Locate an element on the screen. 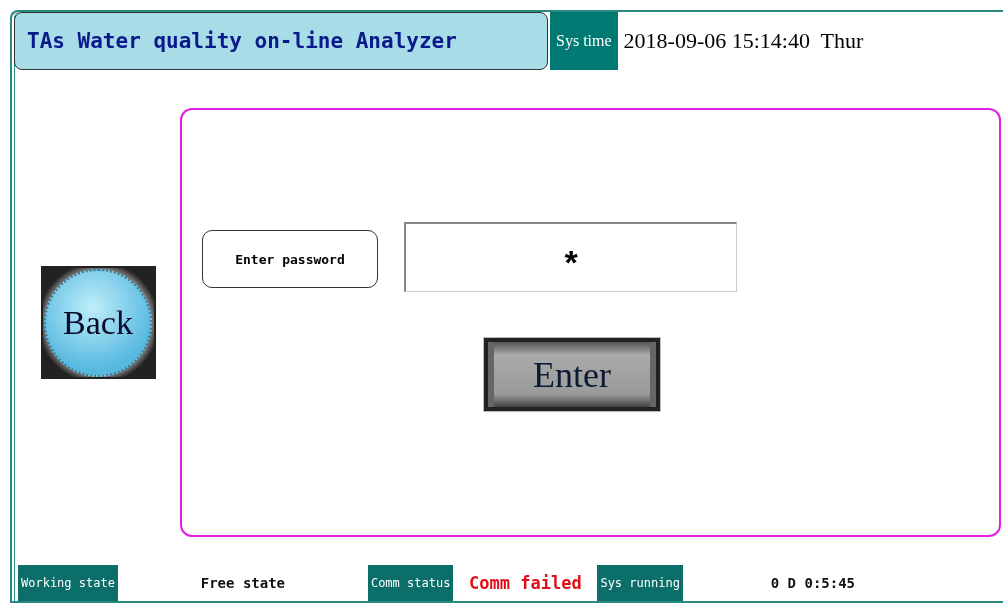  status-value: Free state is located at coordinates (243, 583).